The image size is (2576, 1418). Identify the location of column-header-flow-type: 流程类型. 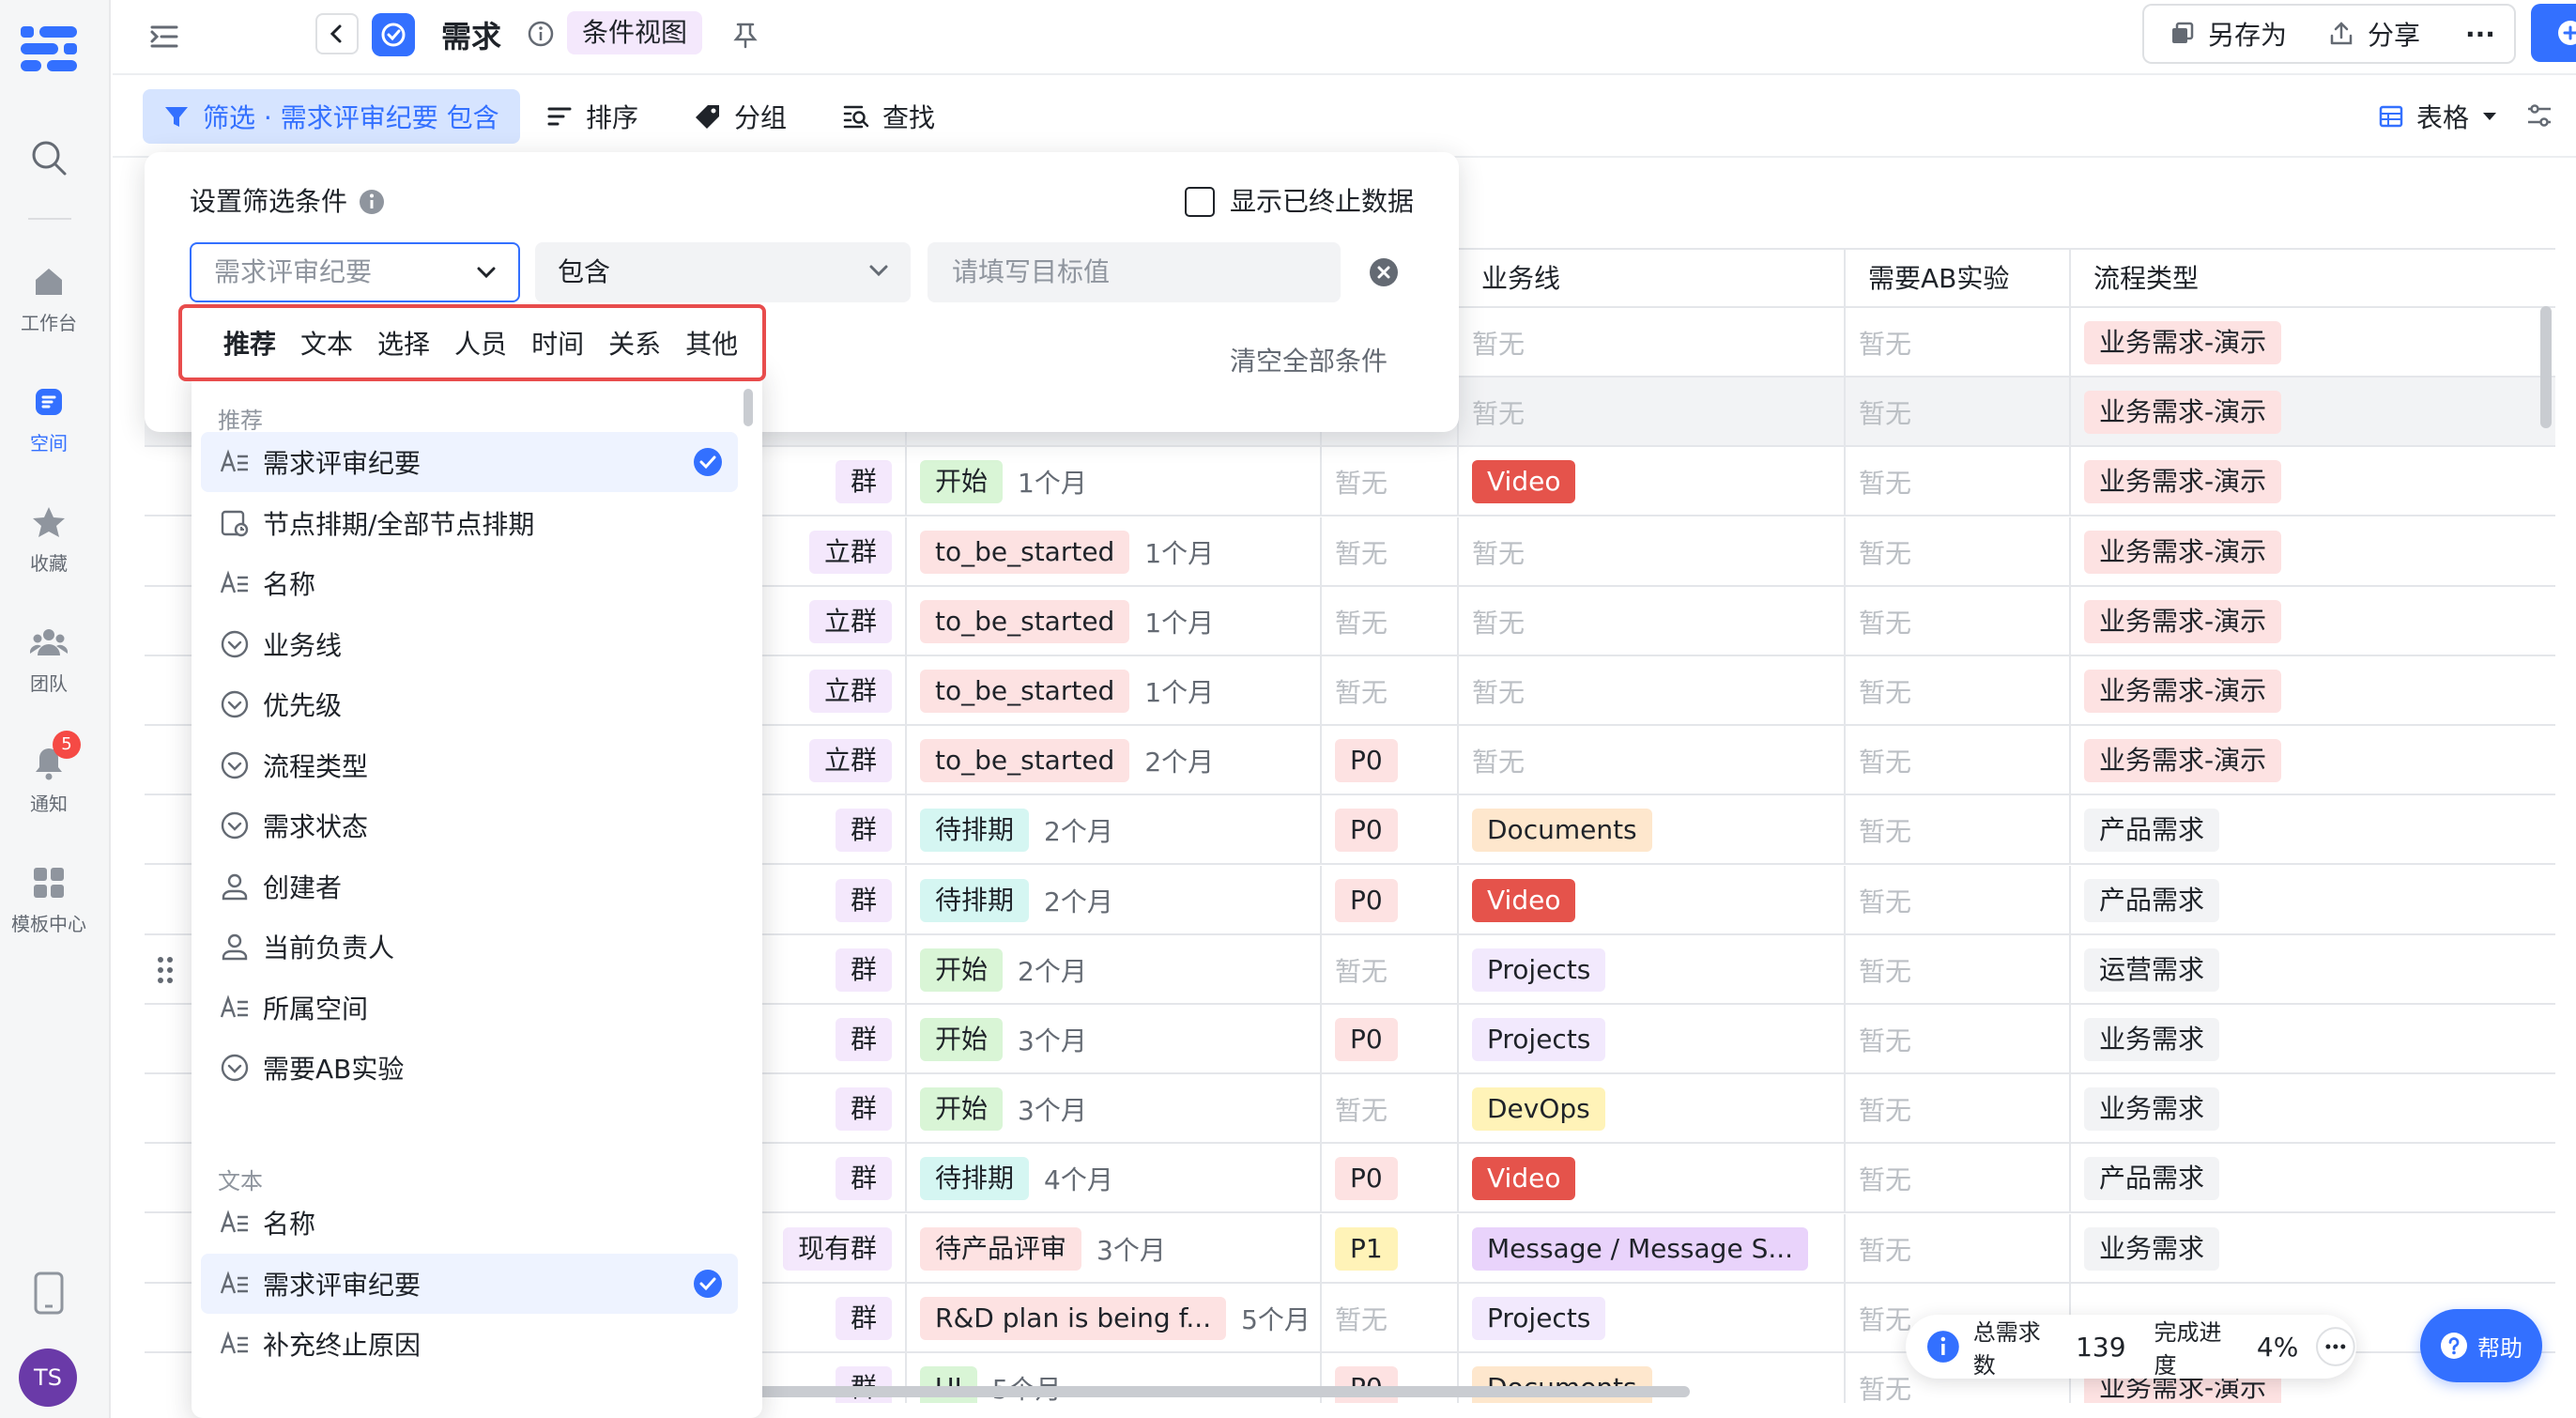
(2313, 279).